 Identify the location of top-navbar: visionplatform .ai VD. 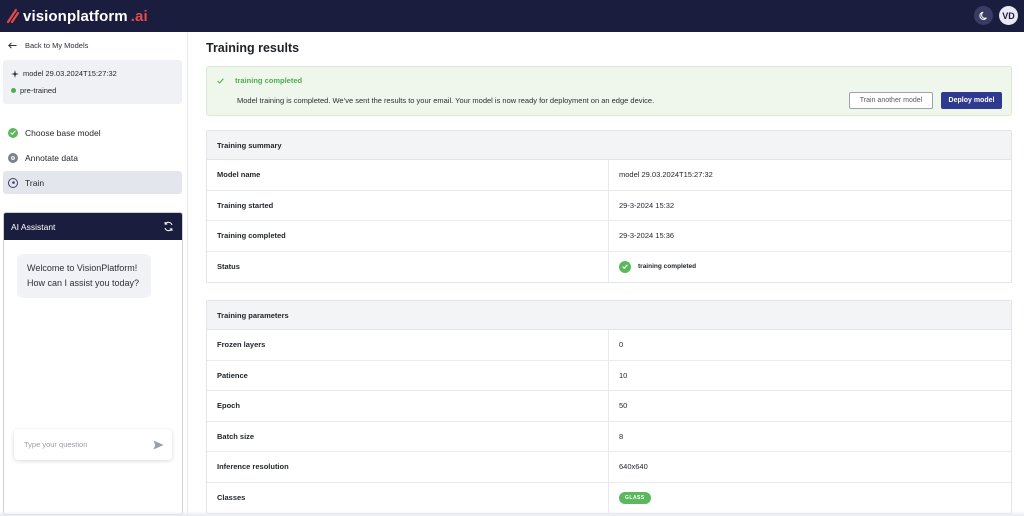
(512, 16).